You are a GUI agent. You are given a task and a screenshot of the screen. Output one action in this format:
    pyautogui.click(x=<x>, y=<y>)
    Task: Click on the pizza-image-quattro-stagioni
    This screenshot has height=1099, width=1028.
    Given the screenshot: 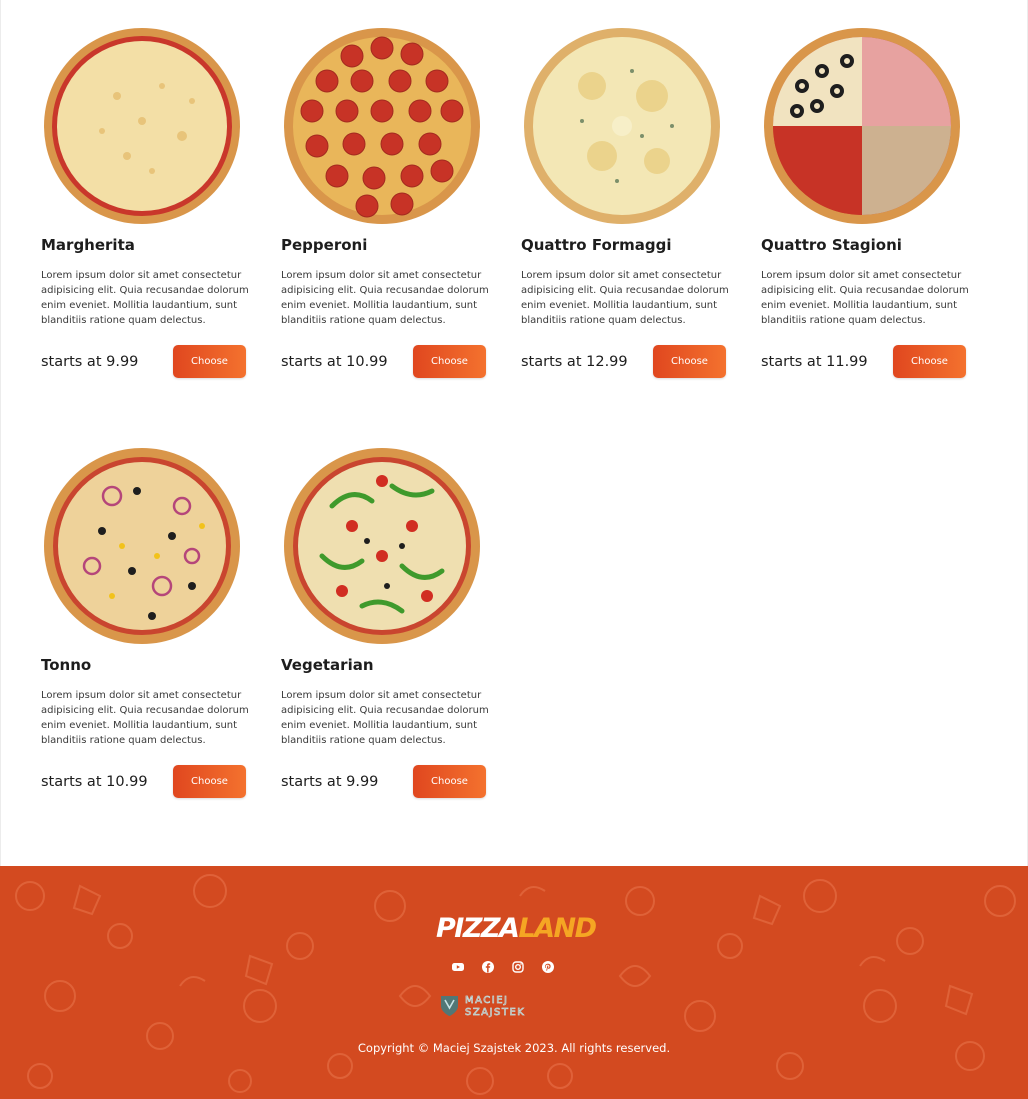 What is the action you would take?
    pyautogui.click(x=862, y=126)
    